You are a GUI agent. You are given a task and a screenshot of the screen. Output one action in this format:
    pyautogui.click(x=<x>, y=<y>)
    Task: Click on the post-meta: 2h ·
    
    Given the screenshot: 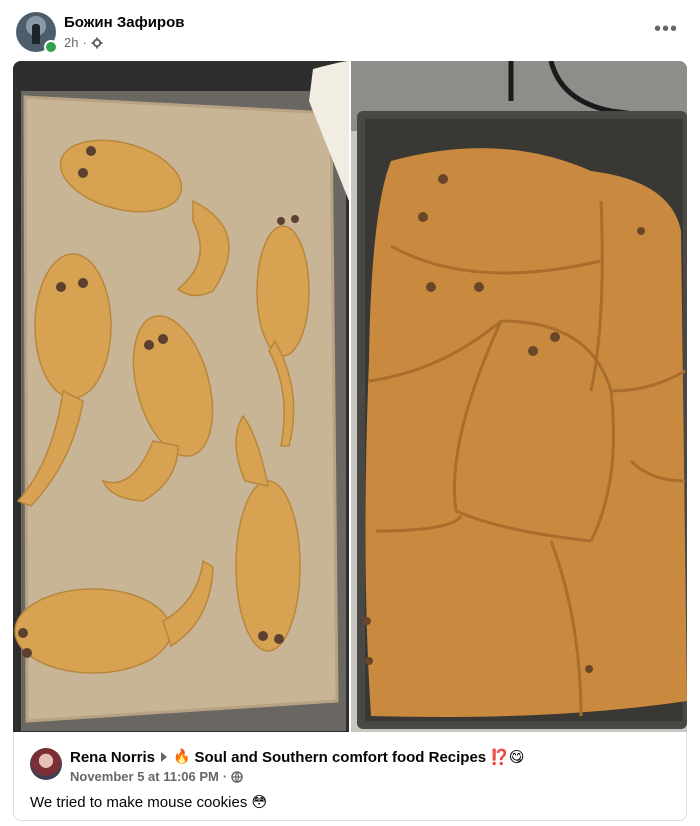 What is the action you would take?
    pyautogui.click(x=83, y=42)
    